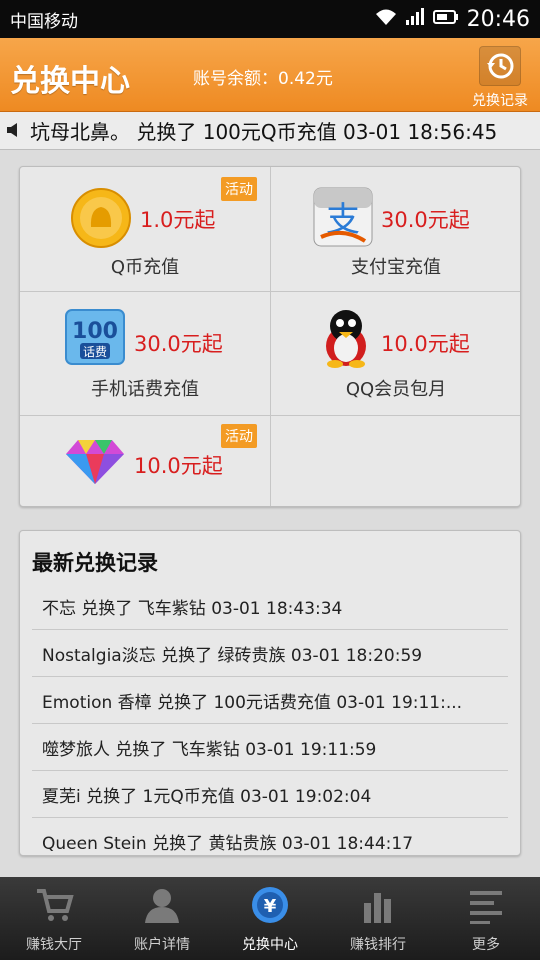  Describe the element at coordinates (270, 794) in the screenshot. I see `record-row: 夏芜i 兑换了 1元Q币充值 03-01 19:02:04` at that location.